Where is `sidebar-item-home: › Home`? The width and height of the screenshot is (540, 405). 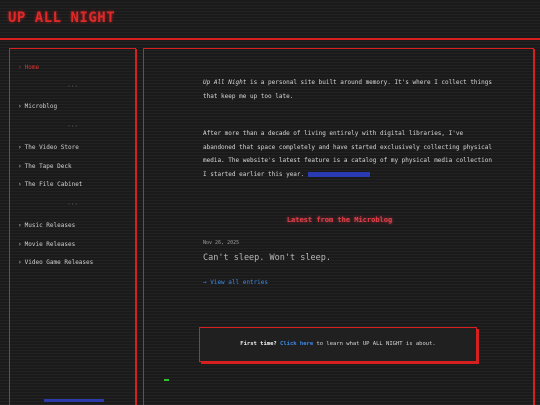
sidebar-item-home: › Home is located at coordinates (28, 67).